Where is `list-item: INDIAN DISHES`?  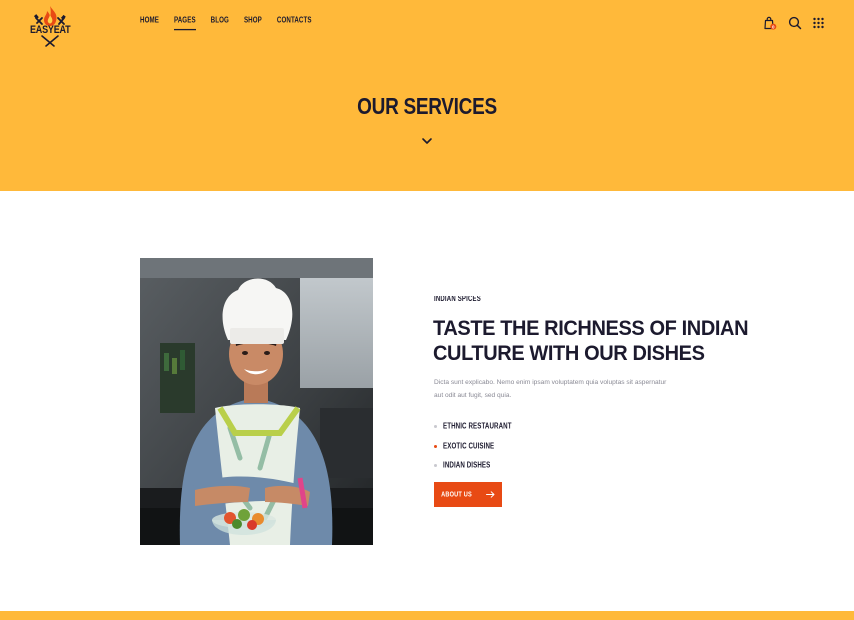
list-item: INDIAN DISHES is located at coordinates (473, 466).